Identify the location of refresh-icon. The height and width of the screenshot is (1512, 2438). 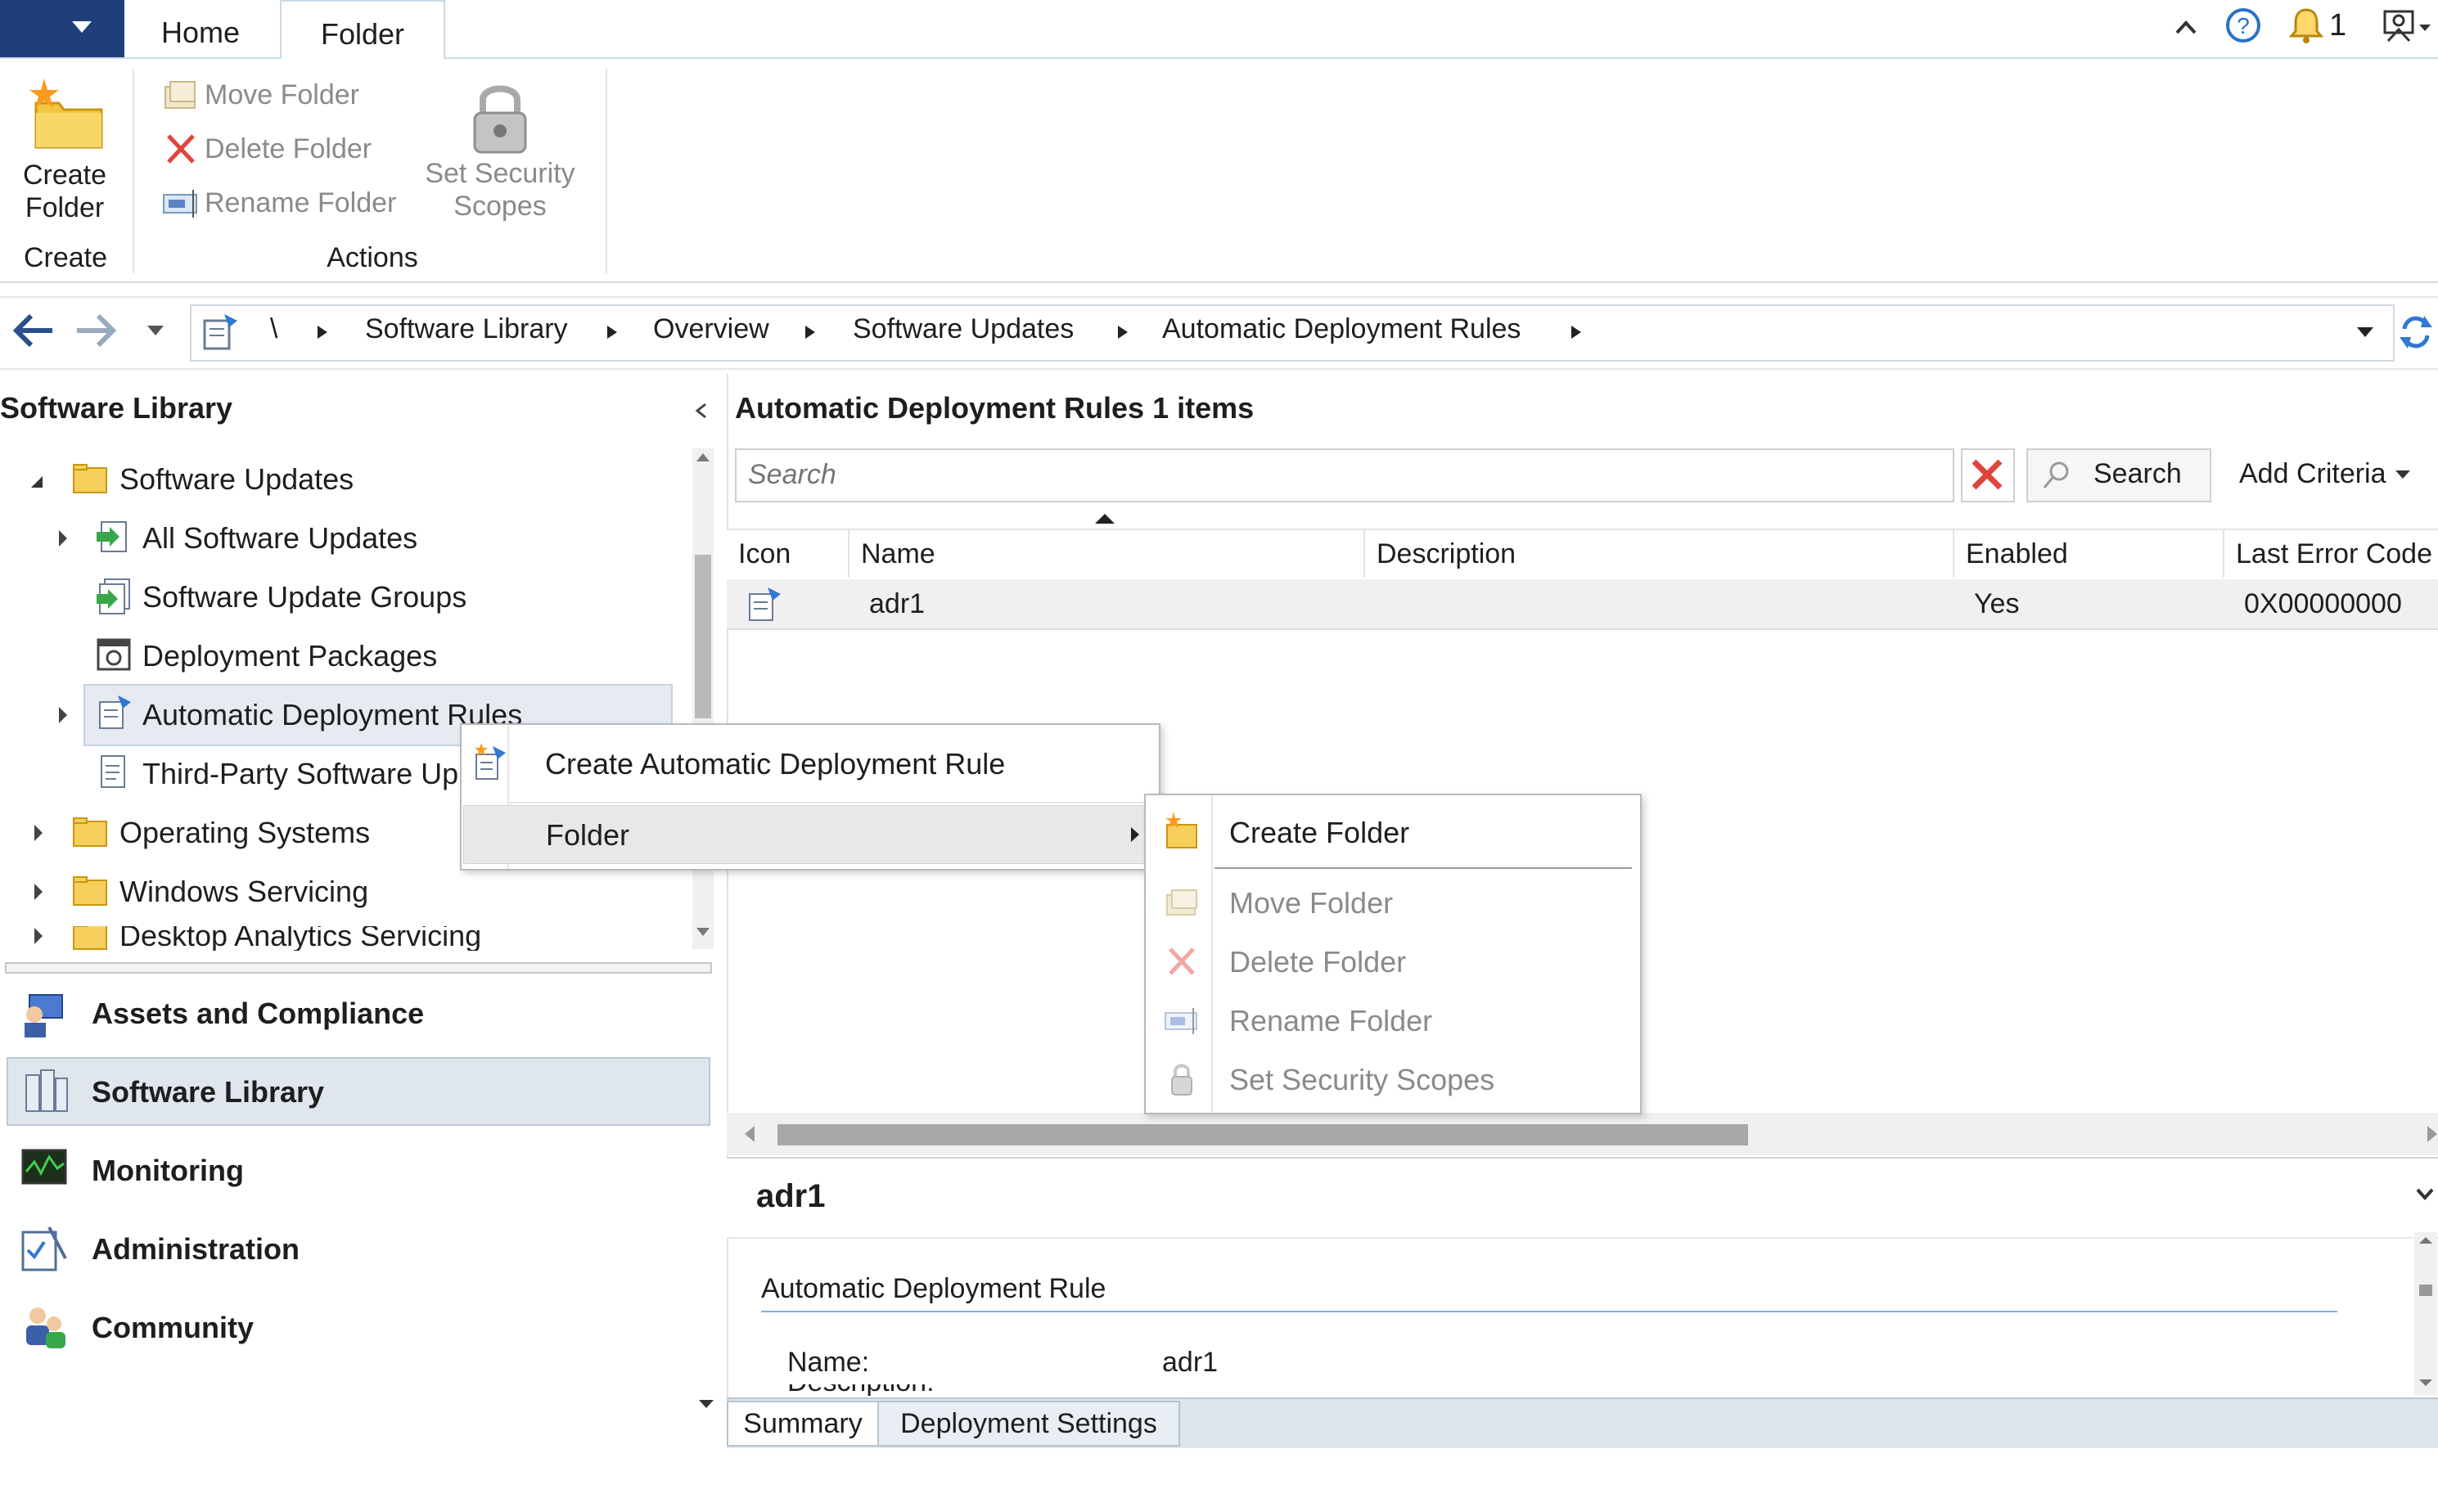
(2416, 332).